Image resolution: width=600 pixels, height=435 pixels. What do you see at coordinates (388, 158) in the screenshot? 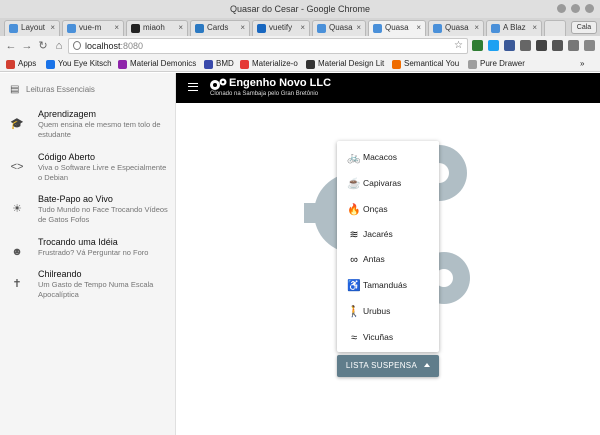
I see `menu-item-macacos: 🚲 Macacos` at bounding box center [388, 158].